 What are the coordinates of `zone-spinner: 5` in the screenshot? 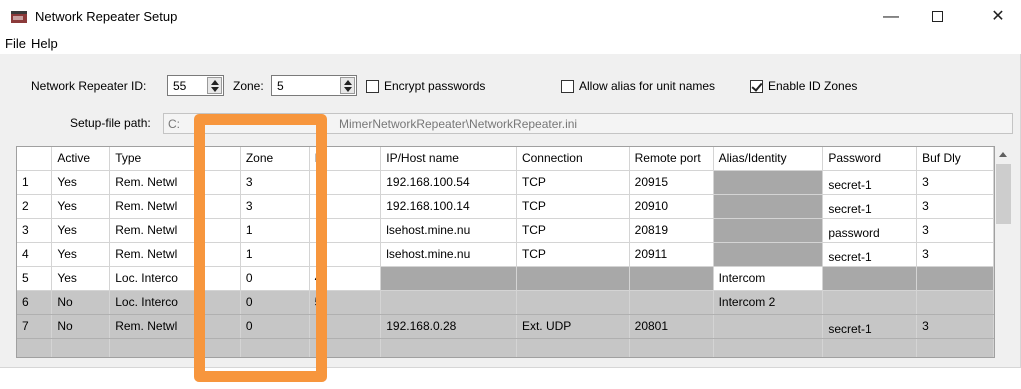 It's located at (314, 85).